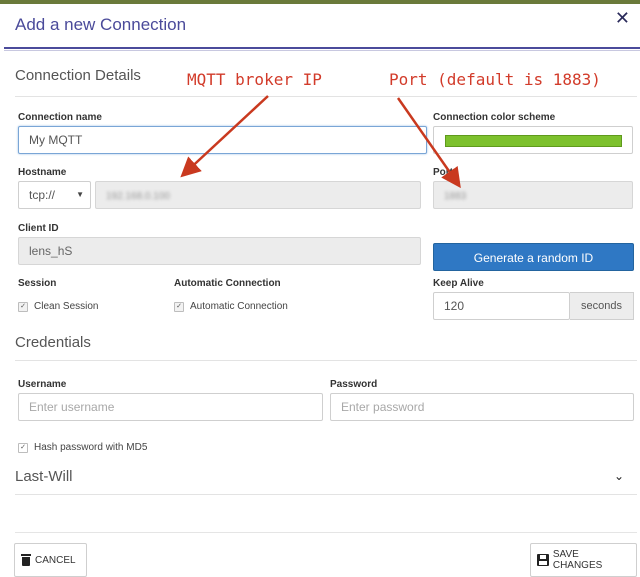 This screenshot has width=640, height=577. What do you see at coordinates (239, 306) in the screenshot?
I see `auto-connection-option-label: Automatic Connection` at bounding box center [239, 306].